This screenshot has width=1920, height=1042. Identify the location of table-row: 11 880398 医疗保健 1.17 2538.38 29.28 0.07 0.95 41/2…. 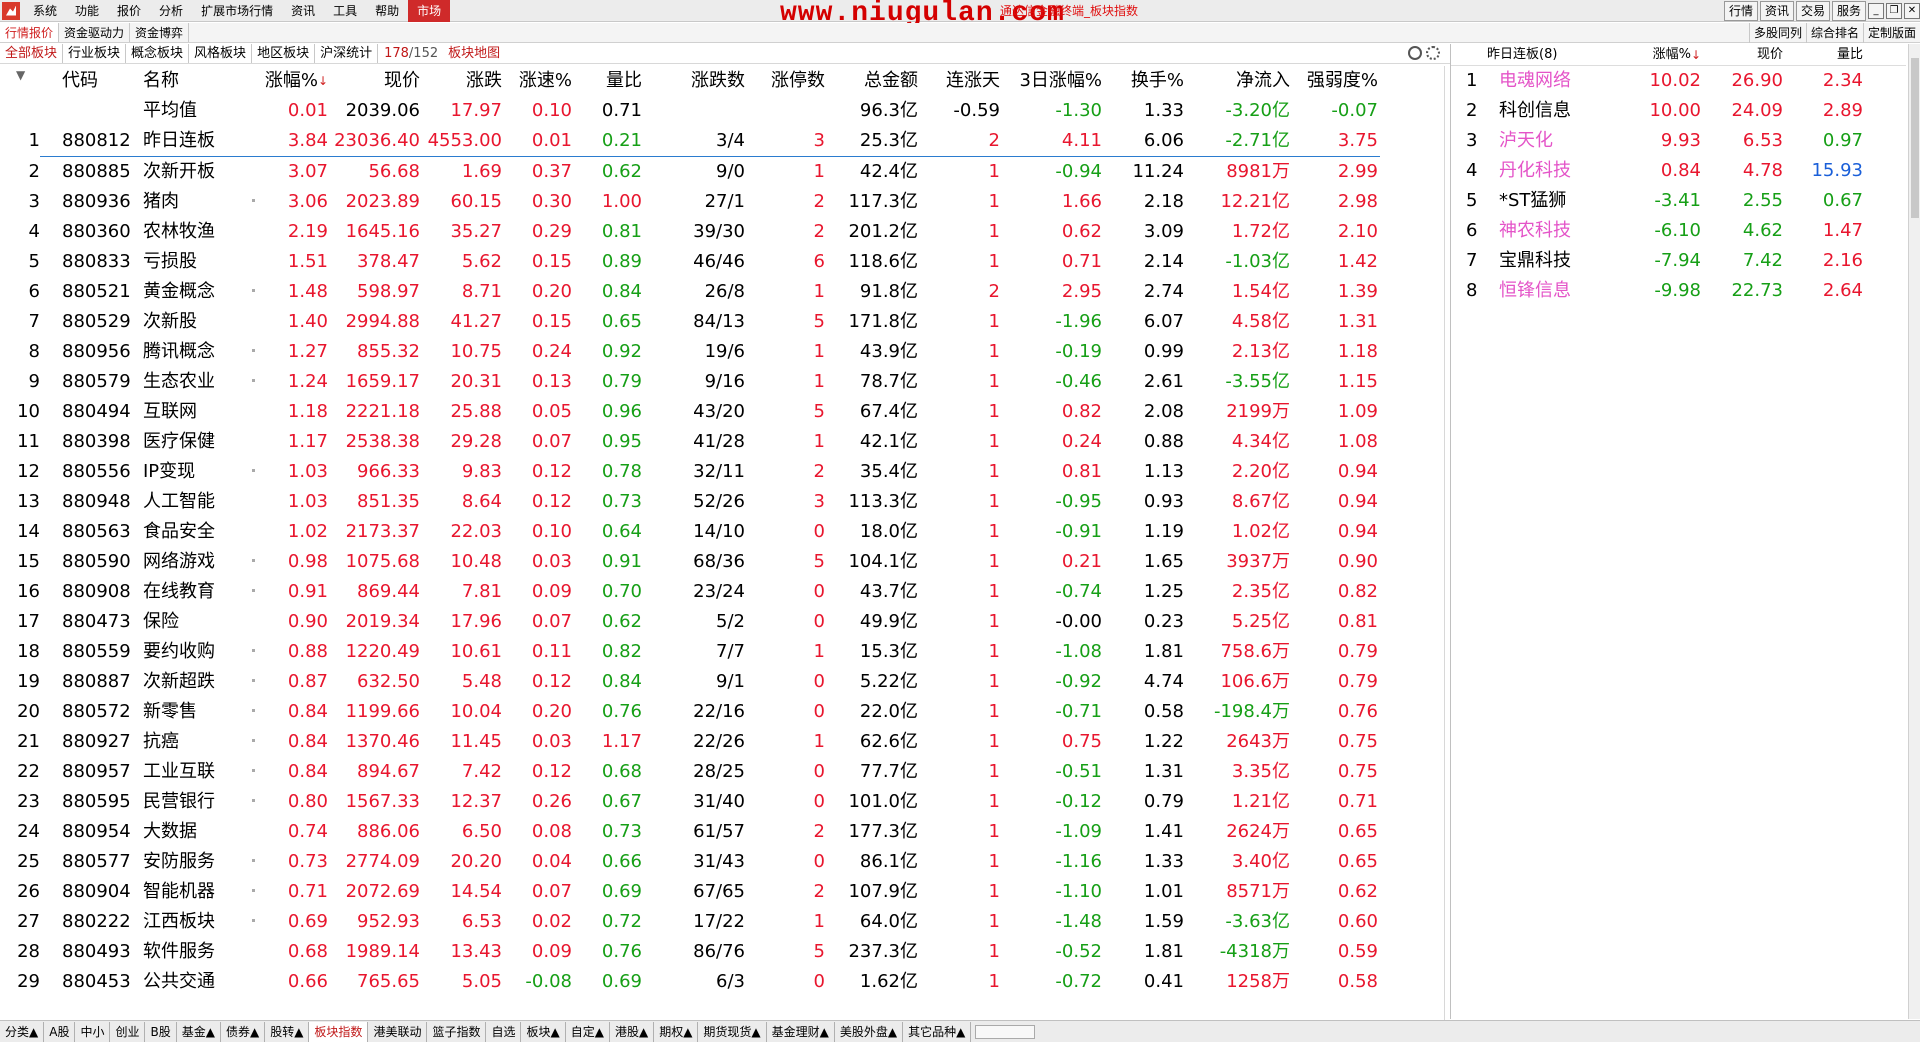
(725, 442).